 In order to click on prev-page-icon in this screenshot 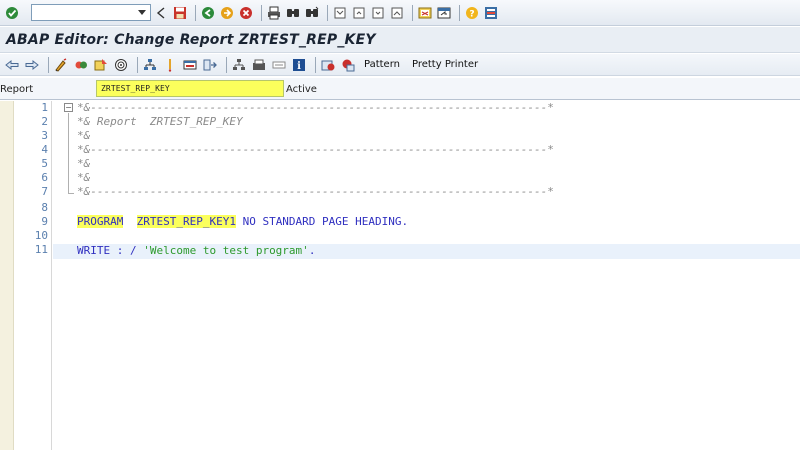, I will do `click(359, 13)`.